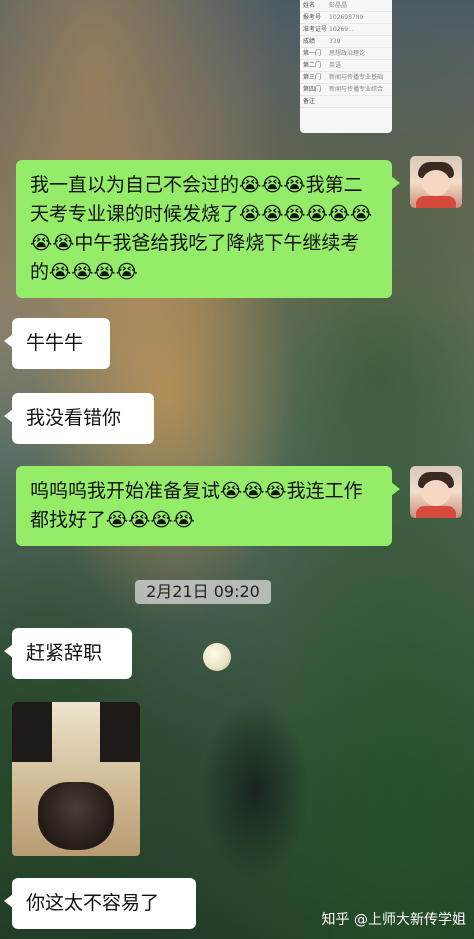  What do you see at coordinates (346, 18) in the screenshot?
I see `card-row: 报考号 102698789` at bounding box center [346, 18].